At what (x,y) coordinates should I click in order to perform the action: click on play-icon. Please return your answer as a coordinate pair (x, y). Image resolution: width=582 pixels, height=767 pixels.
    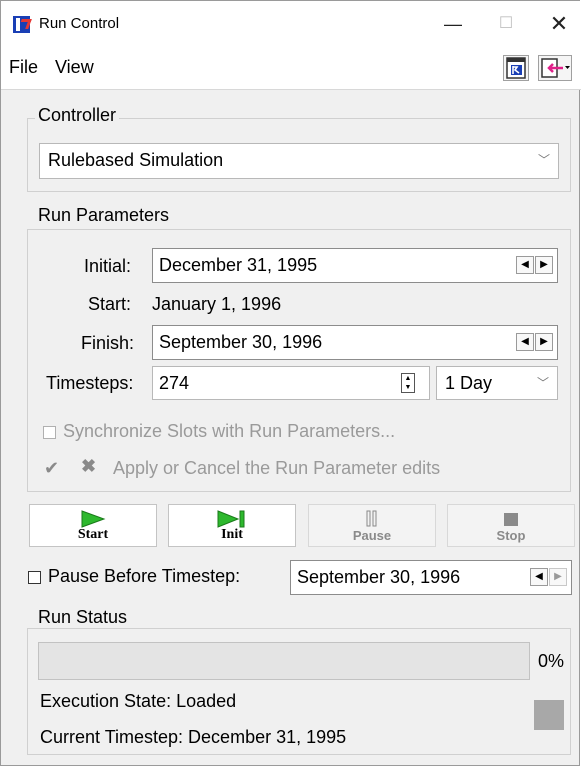
    Looking at the image, I should click on (93, 519).